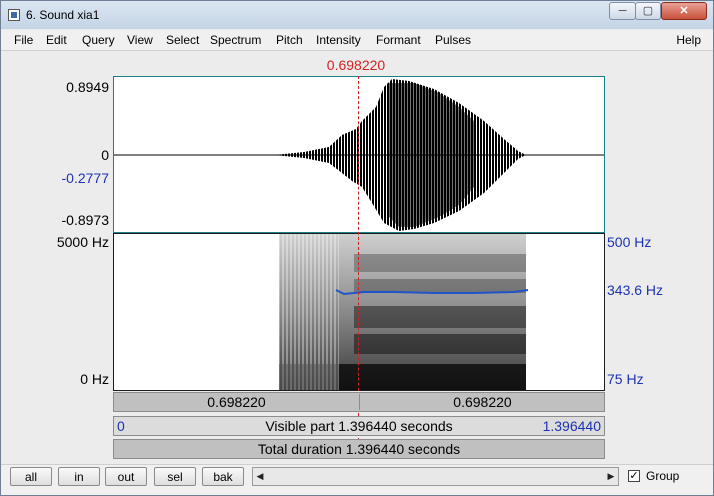 The width and height of the screenshot is (714, 496). Describe the element at coordinates (235, 40) in the screenshot. I see `menu-spectrum: Spectrum` at that location.